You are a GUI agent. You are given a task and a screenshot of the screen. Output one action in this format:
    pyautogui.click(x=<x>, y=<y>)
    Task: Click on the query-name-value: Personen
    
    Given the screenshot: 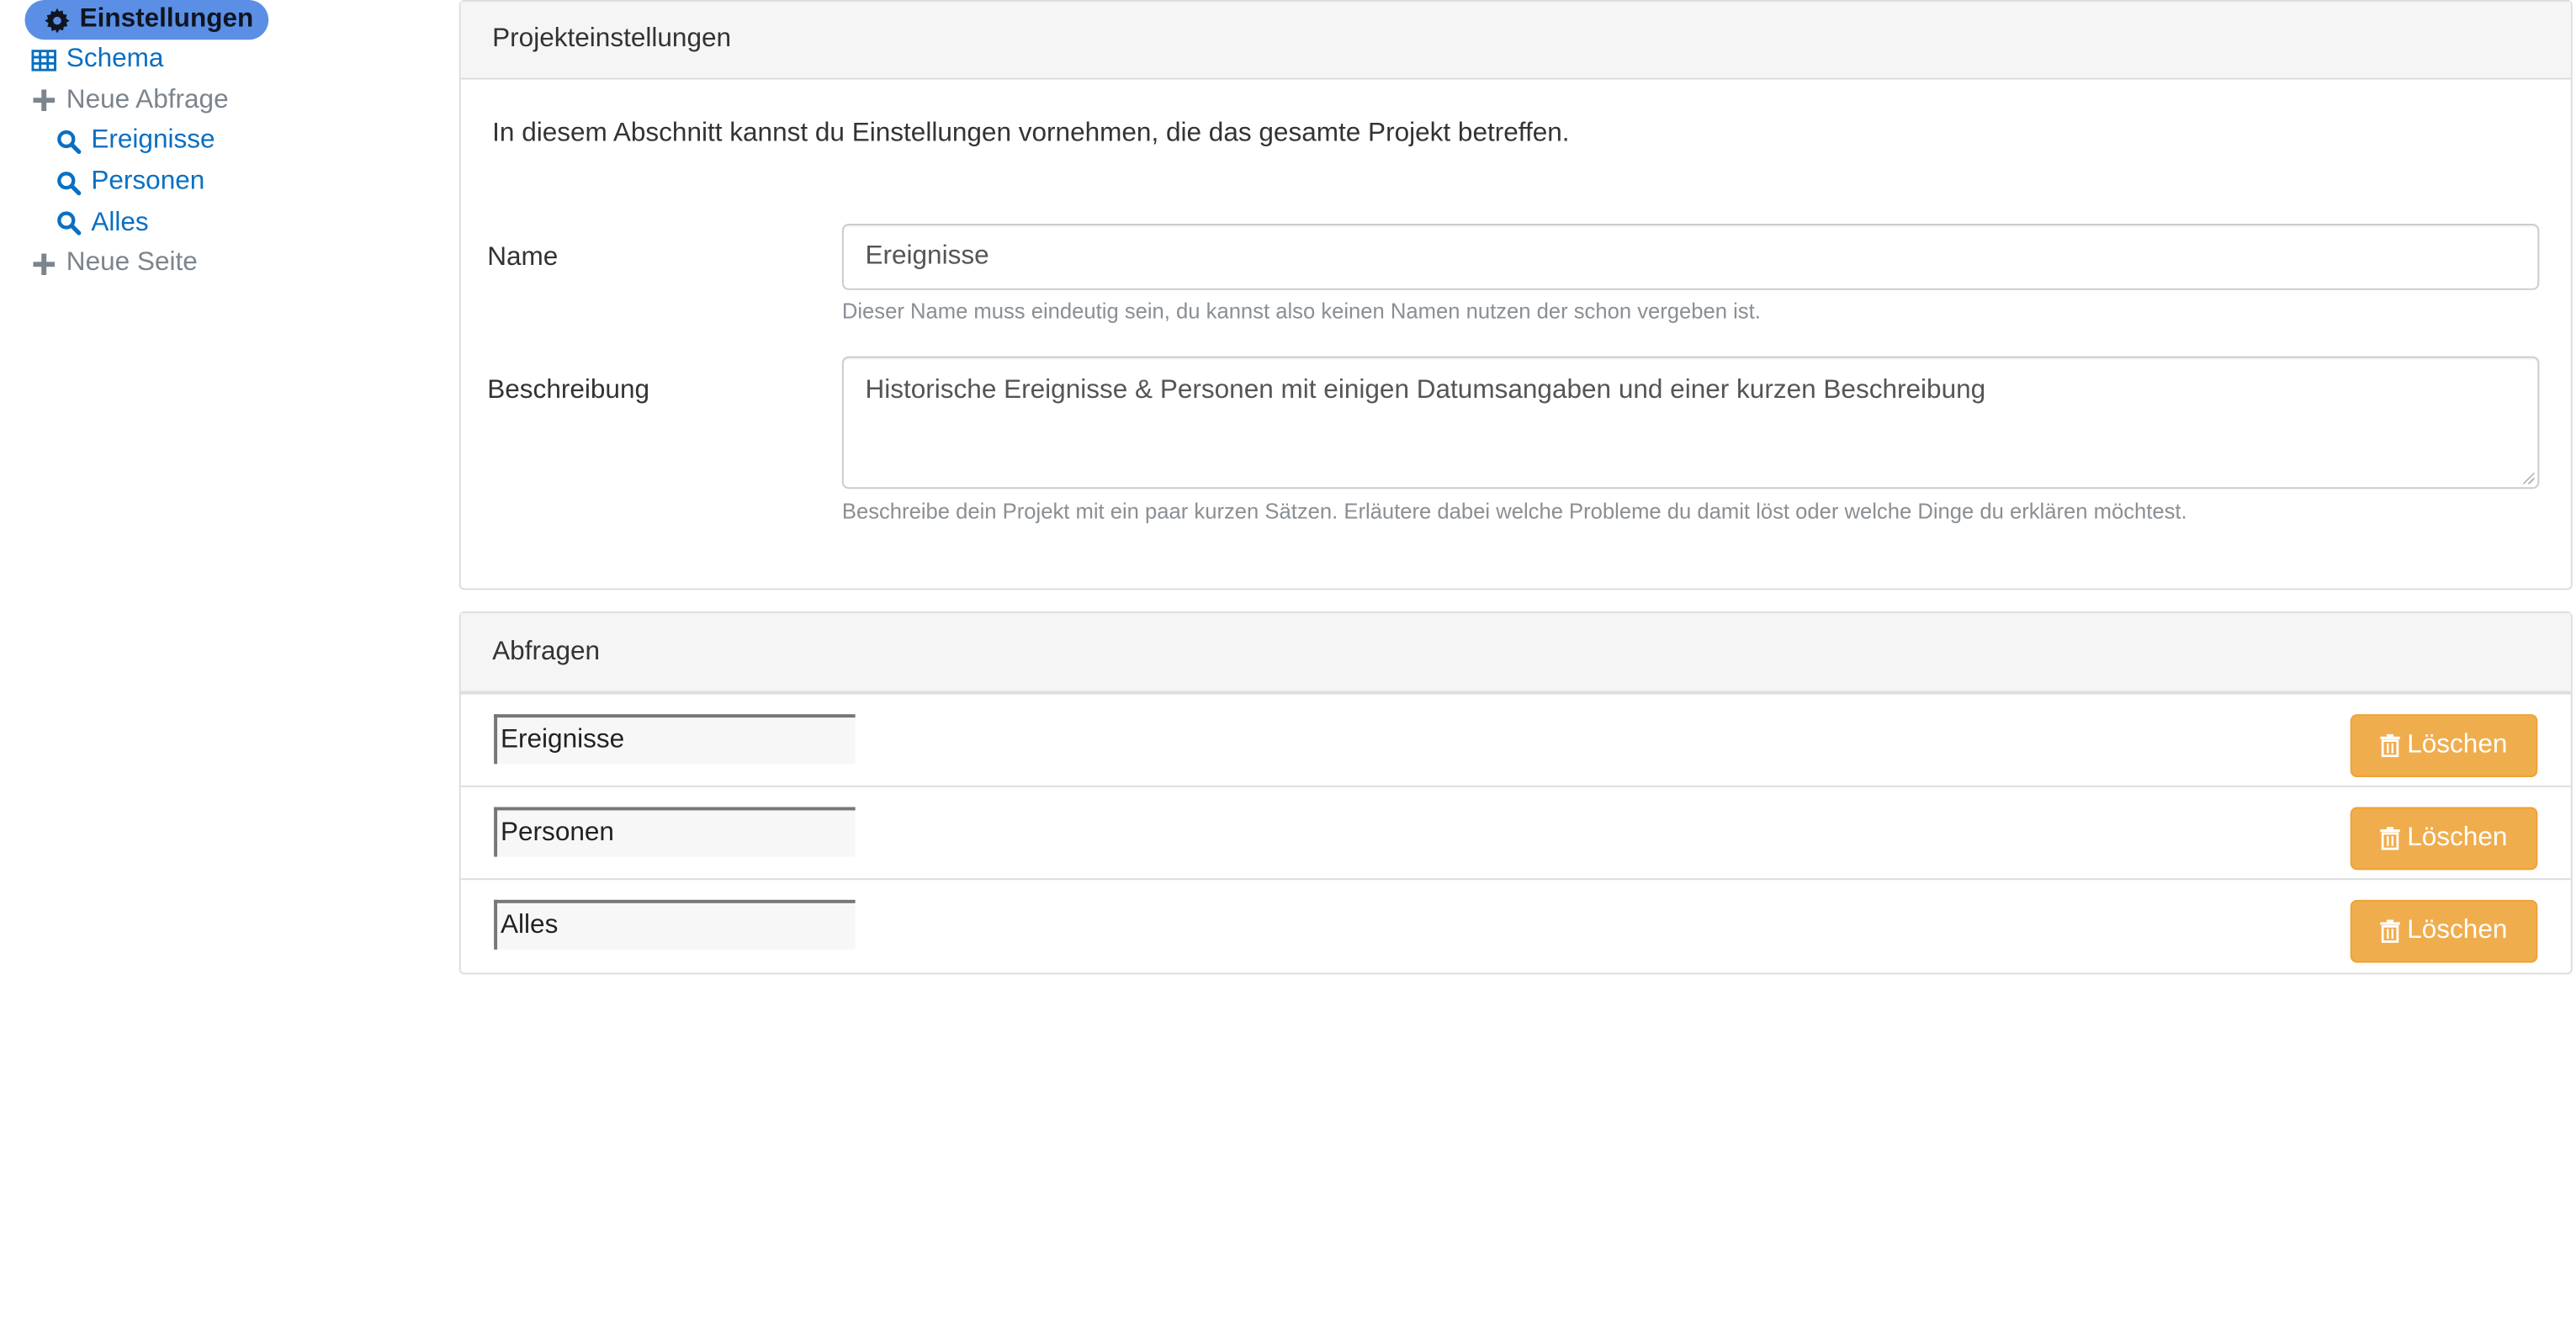 What is the action you would take?
    pyautogui.click(x=557, y=832)
    